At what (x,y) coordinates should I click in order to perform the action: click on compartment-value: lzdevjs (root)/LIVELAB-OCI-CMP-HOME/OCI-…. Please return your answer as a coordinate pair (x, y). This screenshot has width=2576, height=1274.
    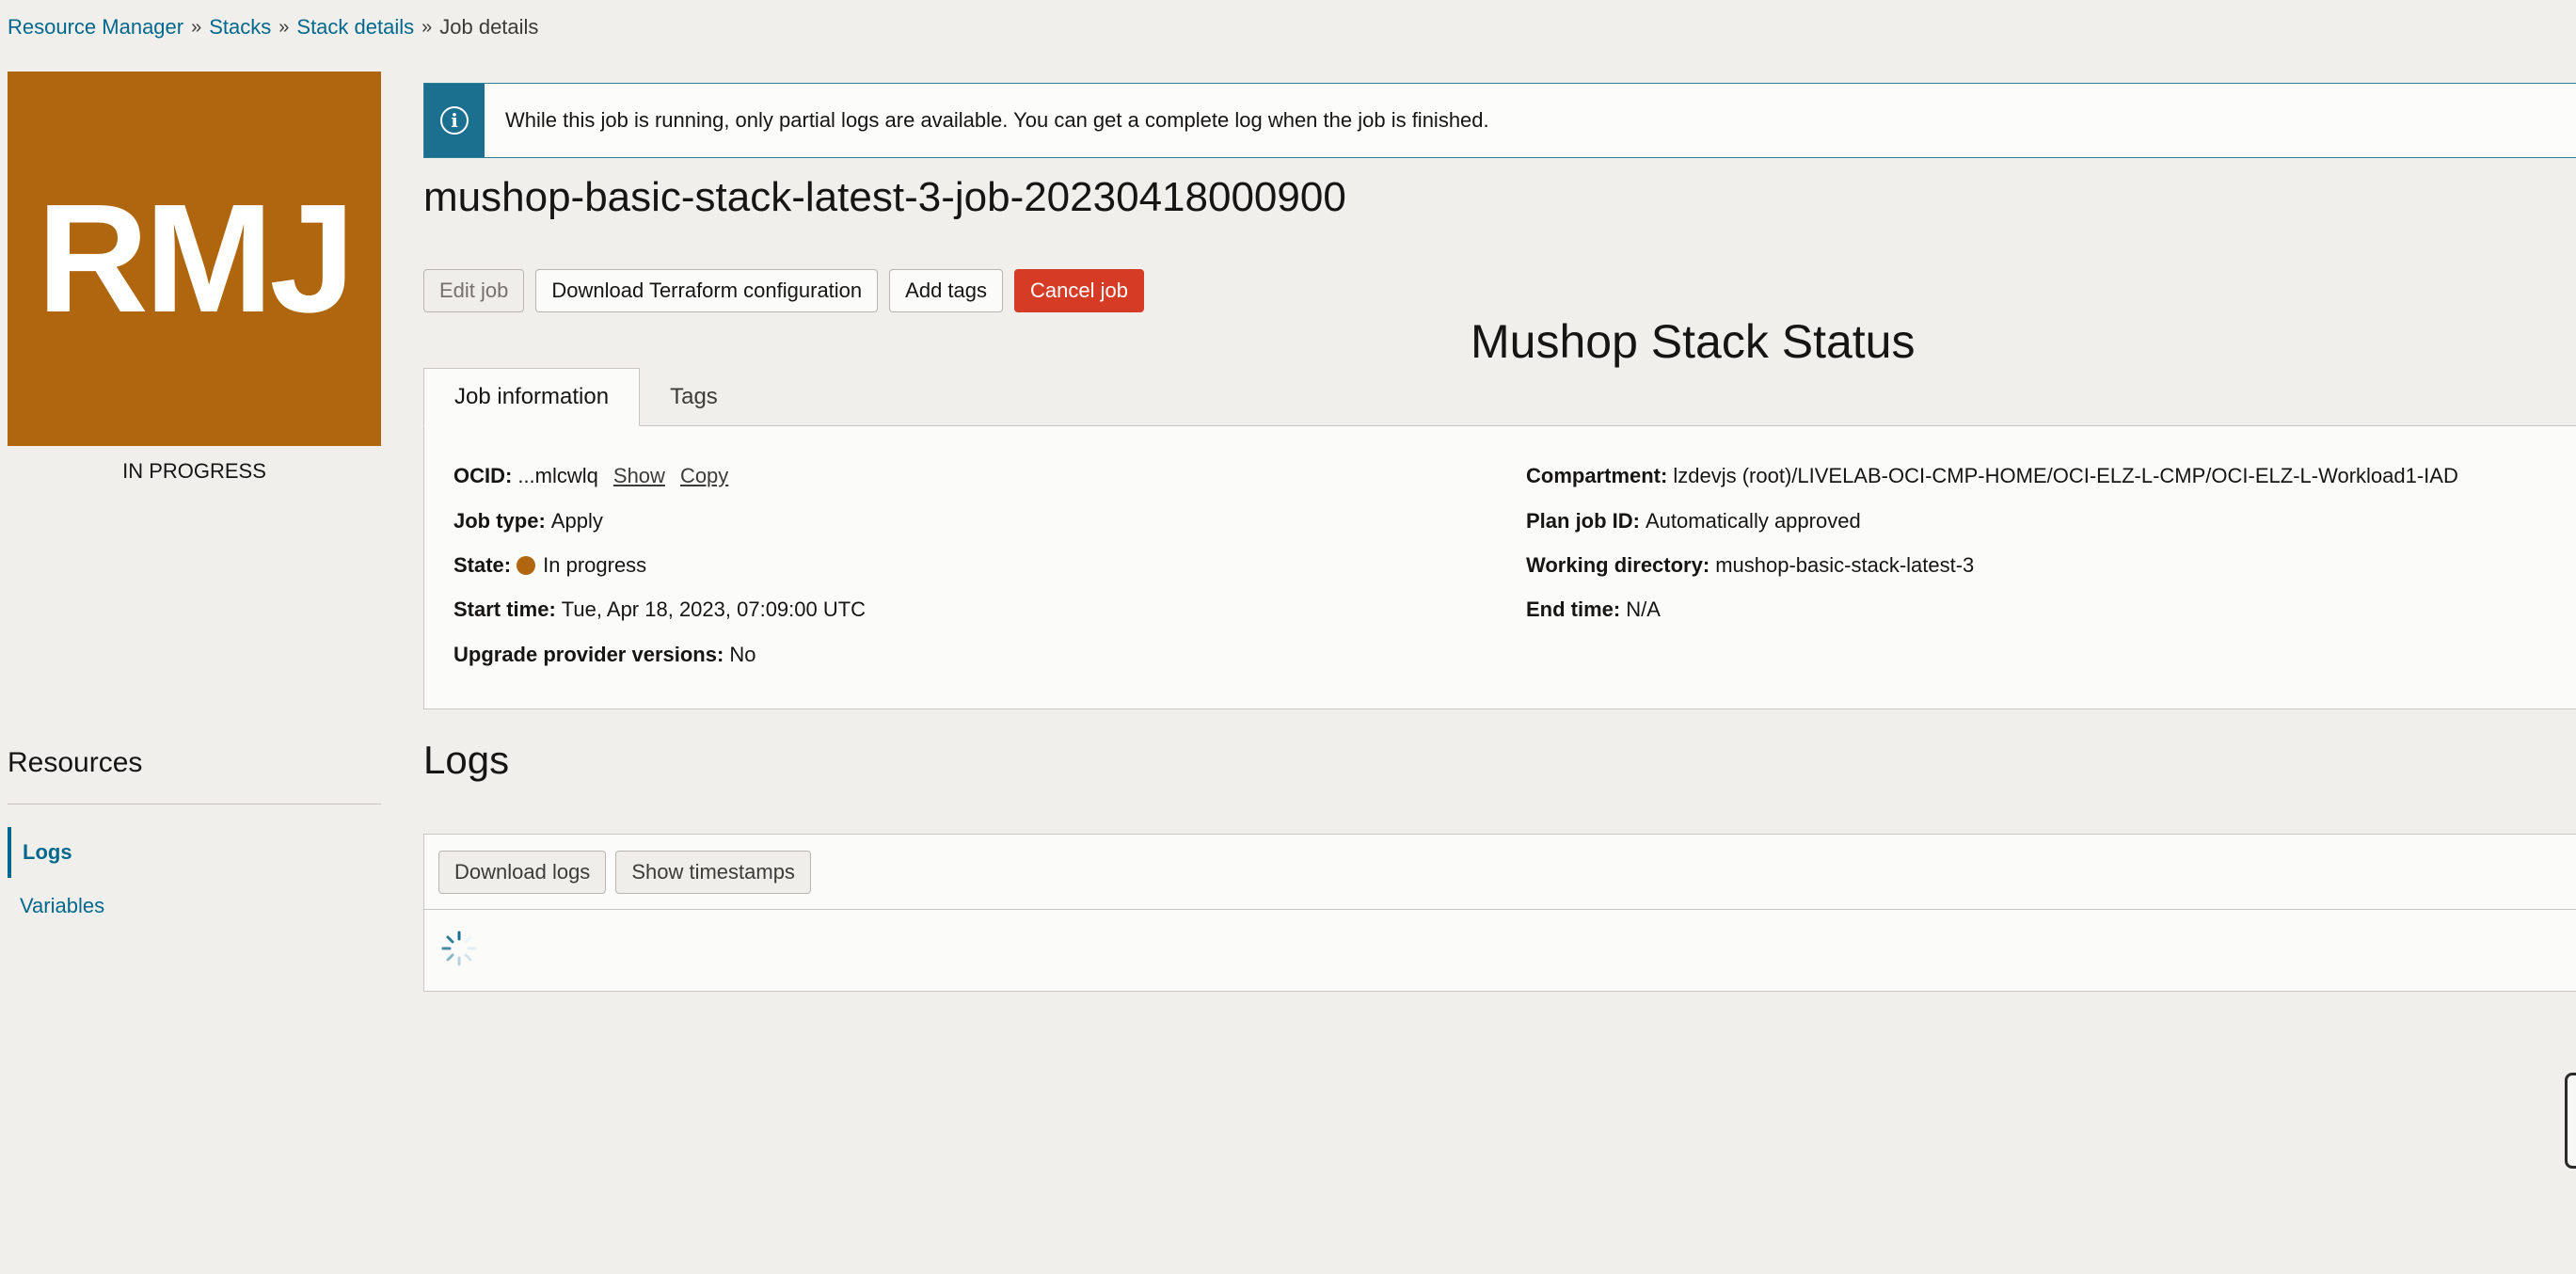
    Looking at the image, I should click on (2065, 475).